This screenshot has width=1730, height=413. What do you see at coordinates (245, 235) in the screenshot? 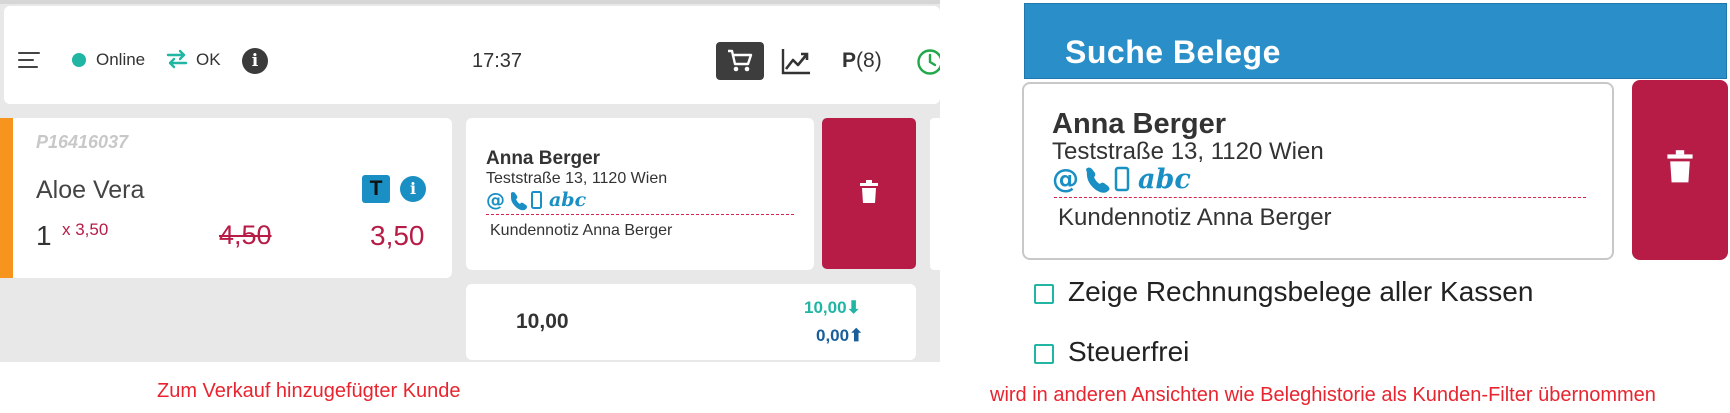
I see `article-original-price: 4,50` at bounding box center [245, 235].